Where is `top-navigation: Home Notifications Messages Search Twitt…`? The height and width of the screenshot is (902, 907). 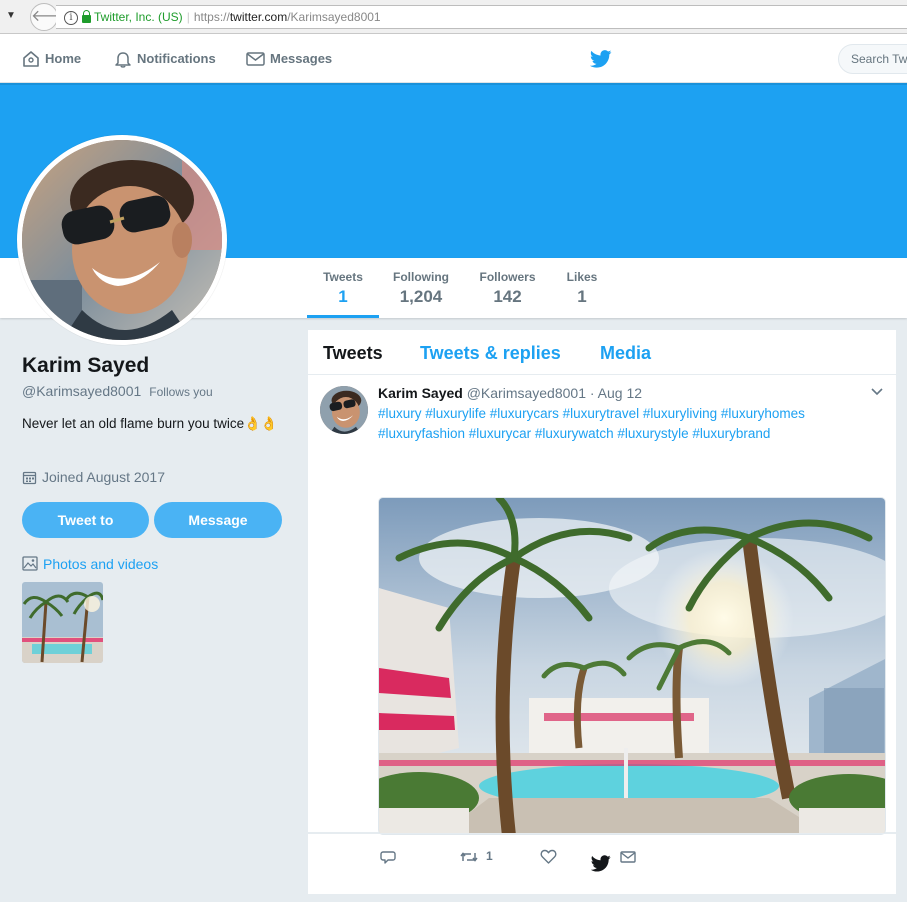 top-navigation: Home Notifications Messages Search Twitt… is located at coordinates (453, 58).